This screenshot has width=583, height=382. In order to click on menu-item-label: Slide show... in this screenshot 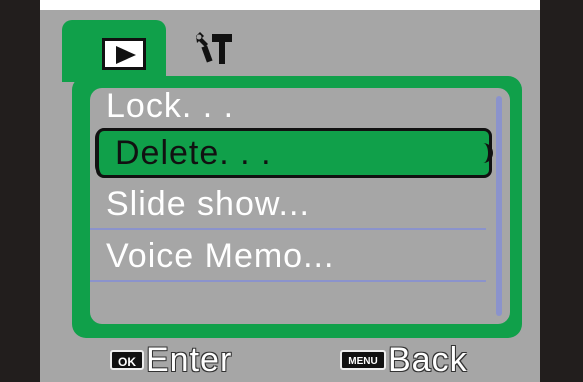, I will do `click(208, 204)`.